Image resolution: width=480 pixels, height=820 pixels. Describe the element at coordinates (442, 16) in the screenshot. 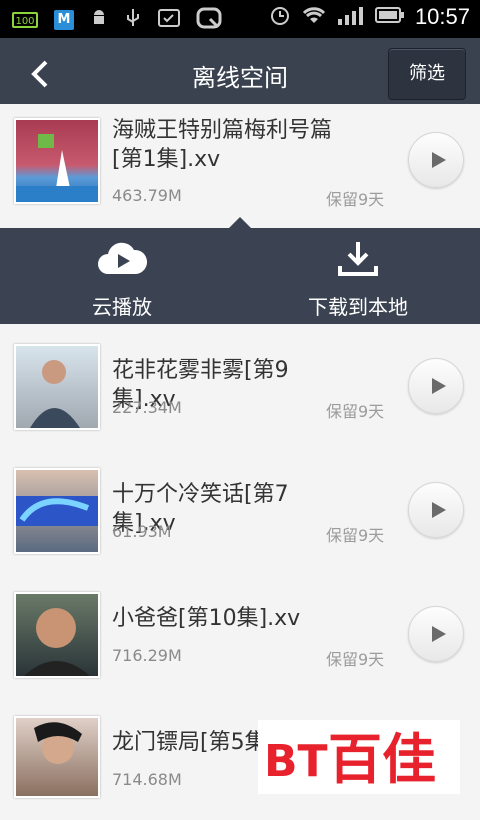

I see `clock: 10:57` at that location.